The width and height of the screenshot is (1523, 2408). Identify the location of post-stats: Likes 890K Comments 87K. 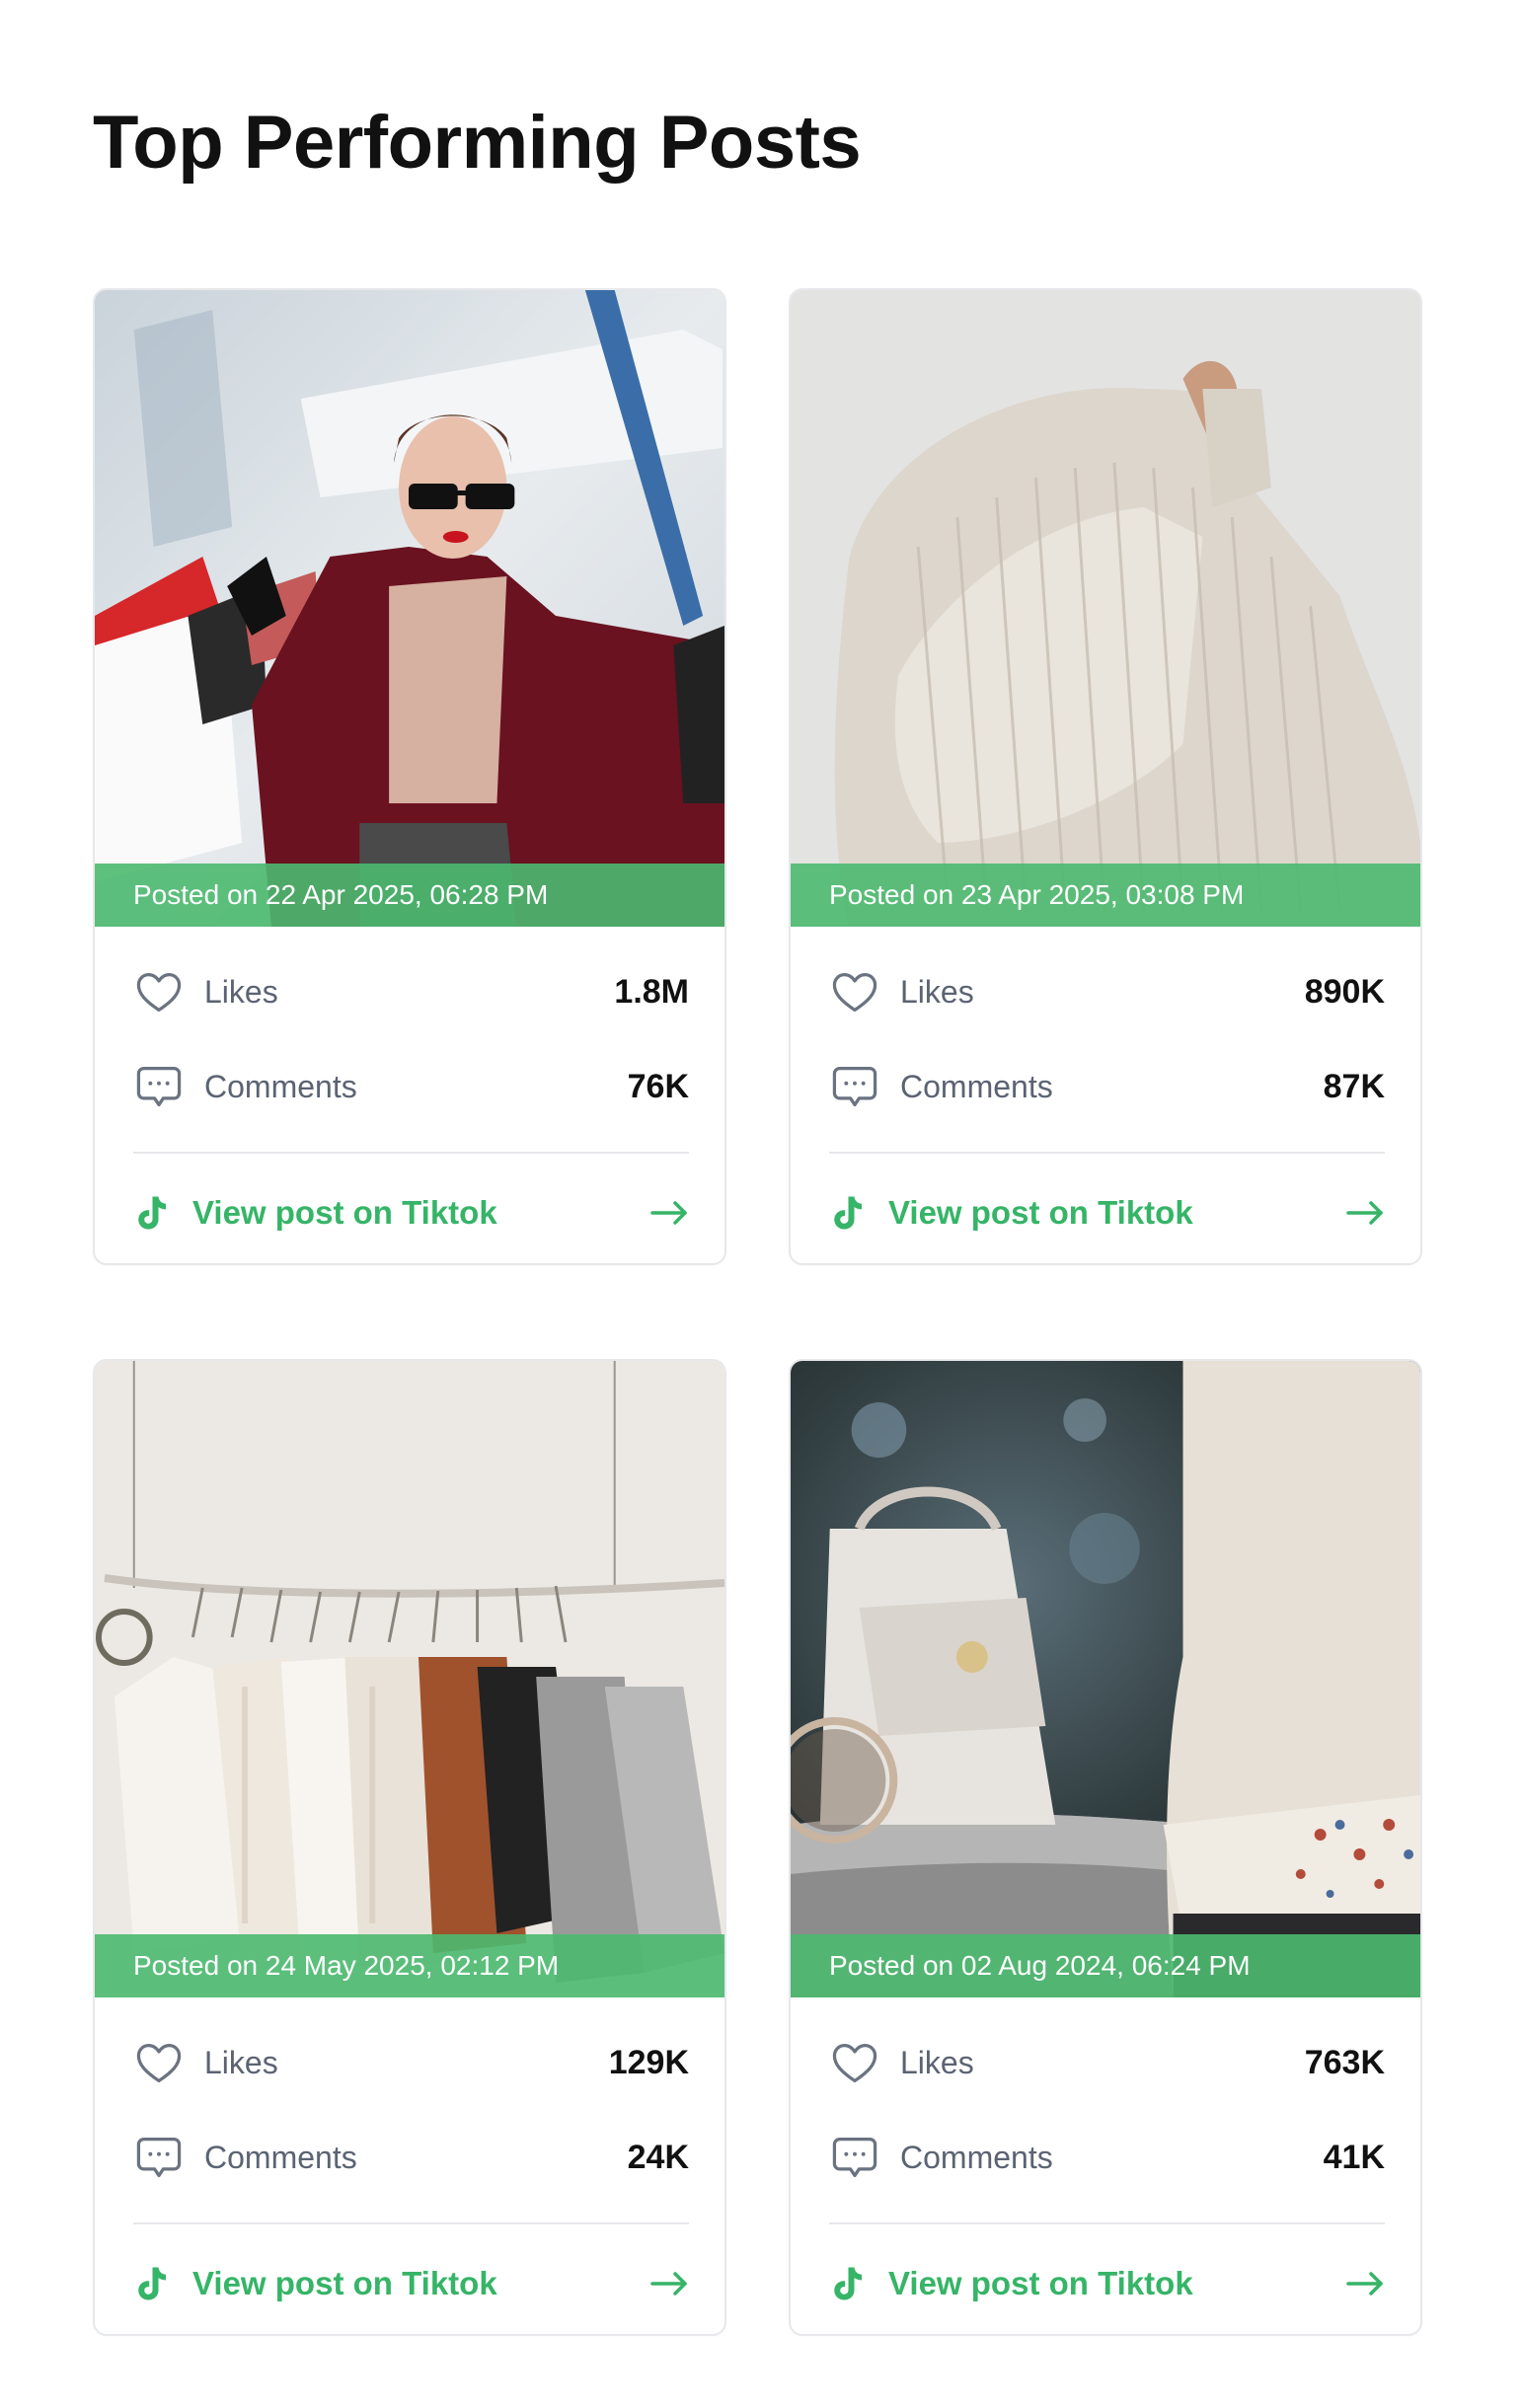
(1105, 1021).